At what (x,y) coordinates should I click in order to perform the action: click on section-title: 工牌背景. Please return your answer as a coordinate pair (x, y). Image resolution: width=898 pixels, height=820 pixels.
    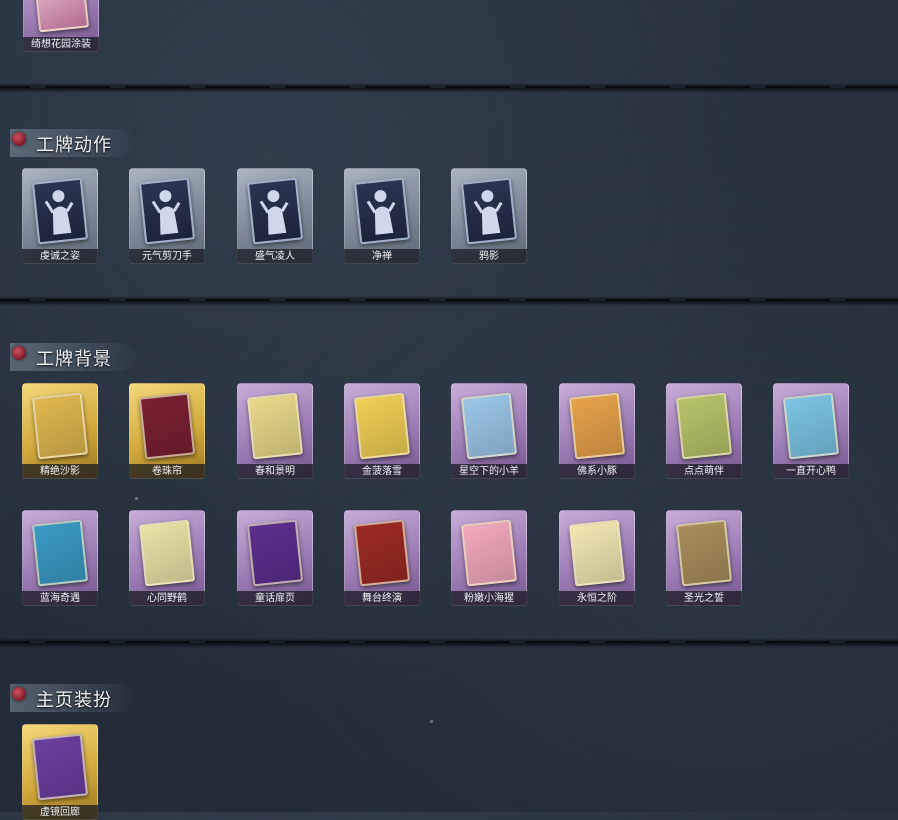
    Looking at the image, I should click on (74, 359).